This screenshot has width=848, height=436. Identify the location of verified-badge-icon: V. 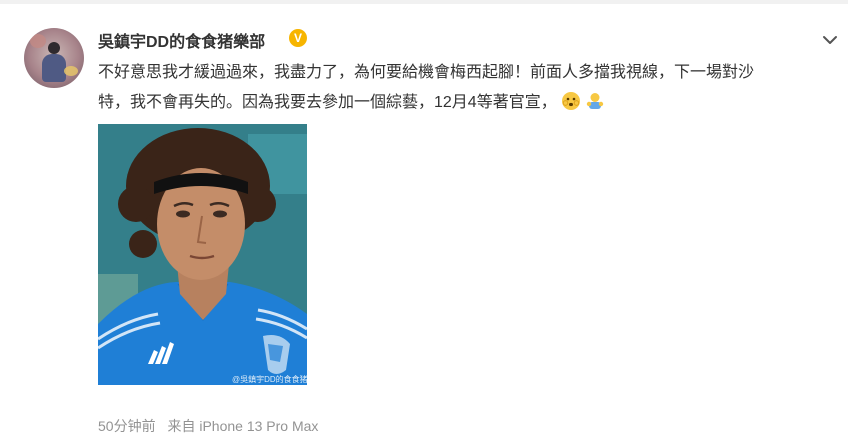
(298, 38).